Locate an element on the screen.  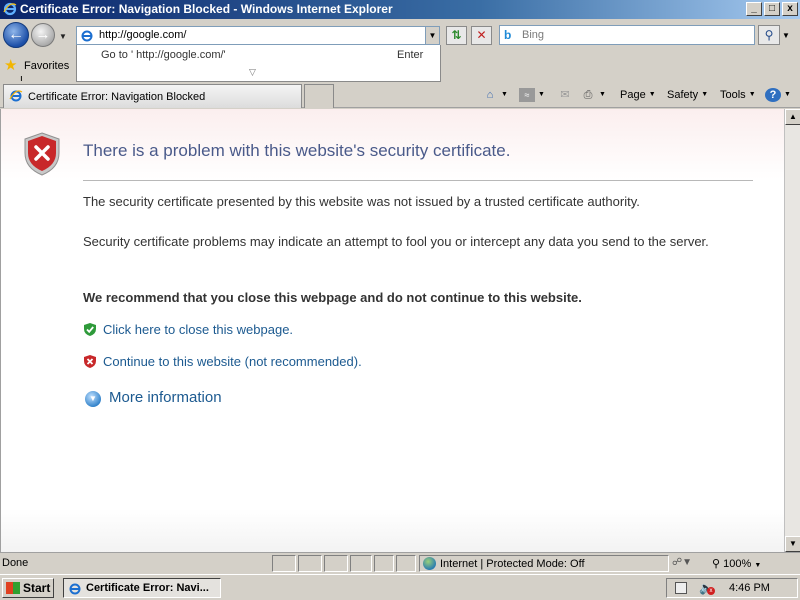
start-label: Start is located at coordinates (37, 588).